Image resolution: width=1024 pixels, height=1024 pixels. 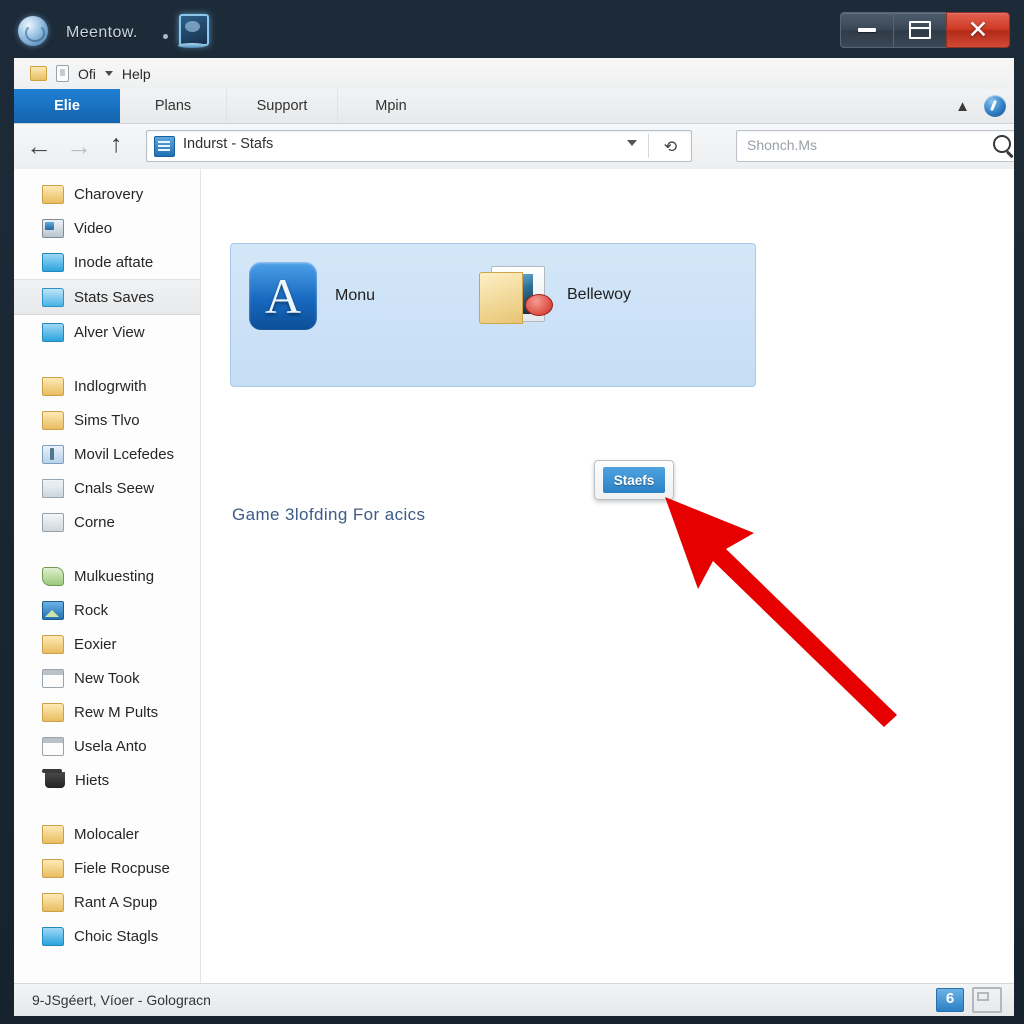 I want to click on details-view-button, so click(x=950, y=1000).